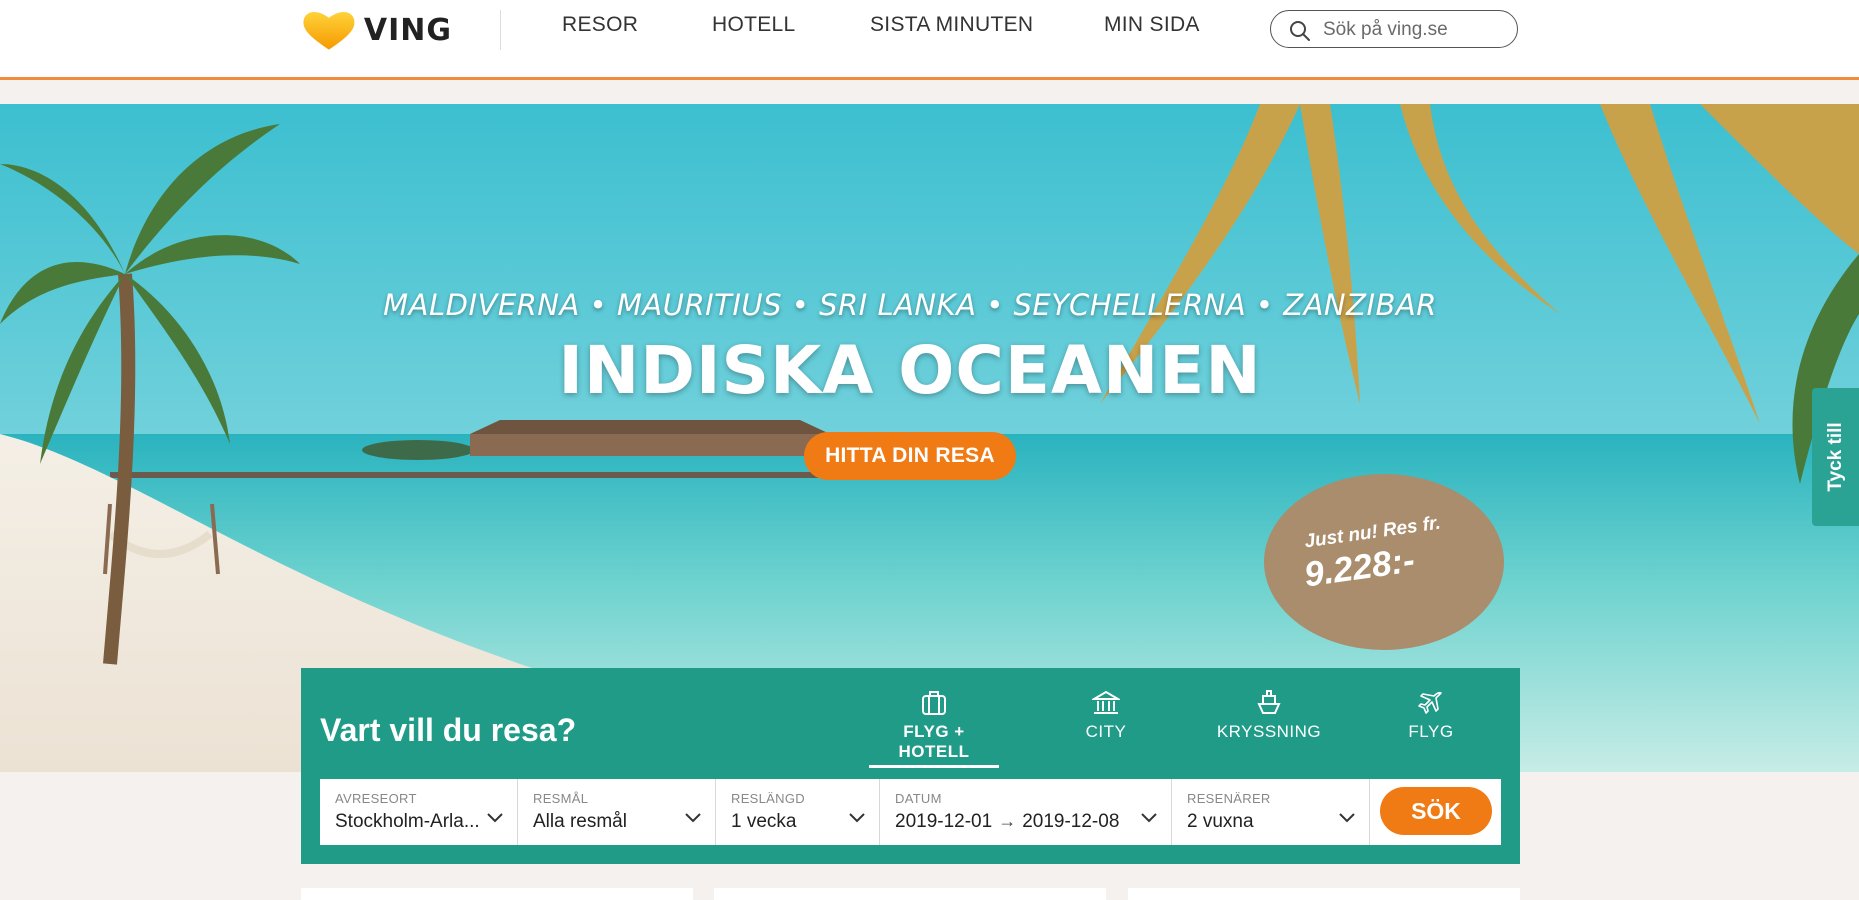  What do you see at coordinates (1106, 702) in the screenshot?
I see `city-building-icon` at bounding box center [1106, 702].